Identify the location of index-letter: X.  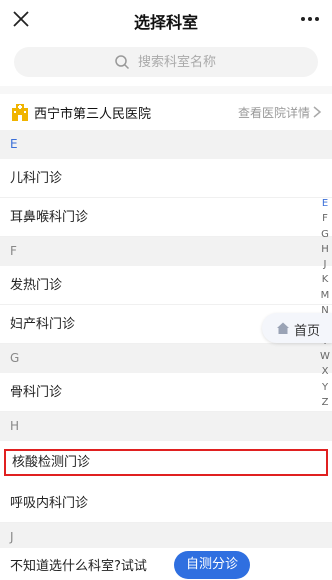
(325, 371).